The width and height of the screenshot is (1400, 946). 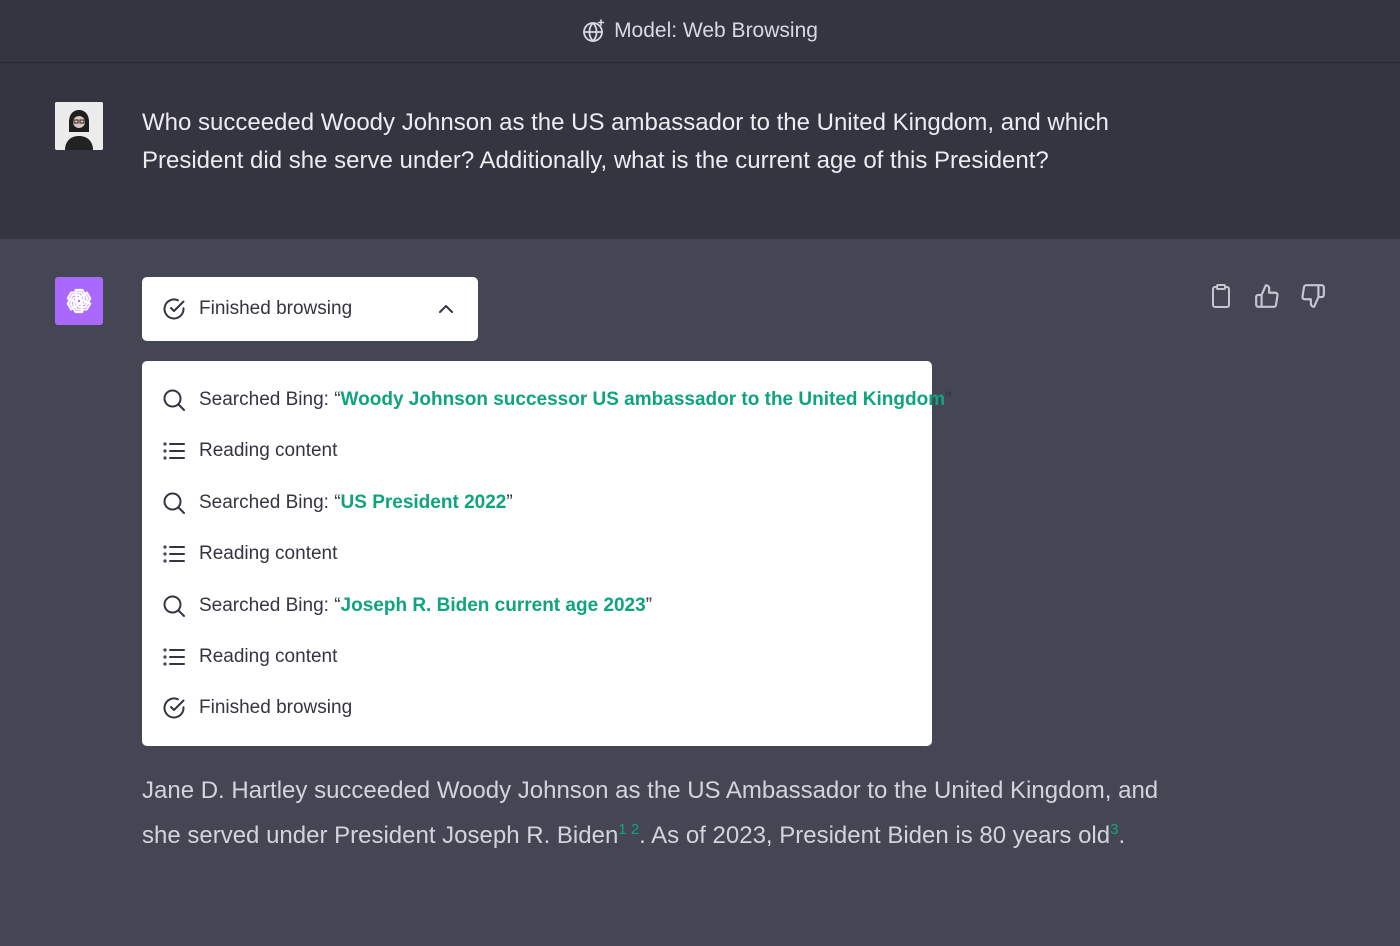 I want to click on thumbs-up-icon, so click(x=1267, y=296).